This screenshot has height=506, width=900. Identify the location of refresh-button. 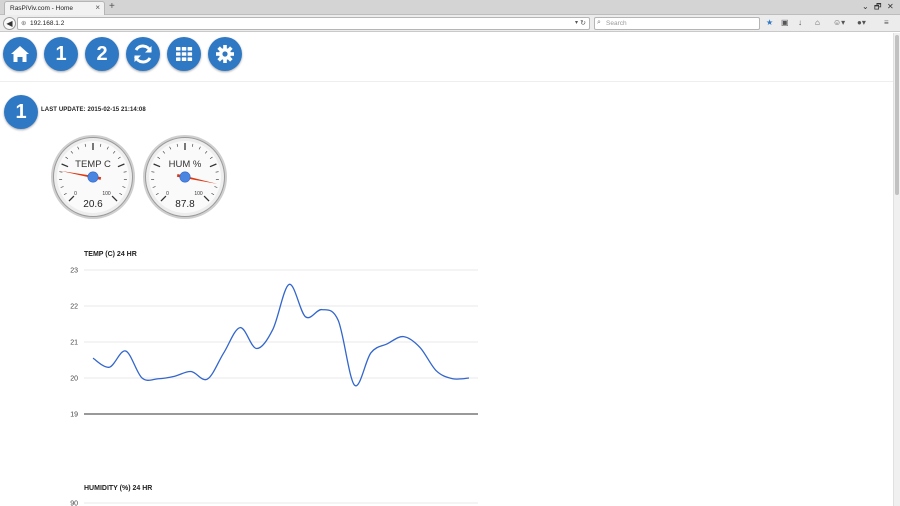
(143, 54).